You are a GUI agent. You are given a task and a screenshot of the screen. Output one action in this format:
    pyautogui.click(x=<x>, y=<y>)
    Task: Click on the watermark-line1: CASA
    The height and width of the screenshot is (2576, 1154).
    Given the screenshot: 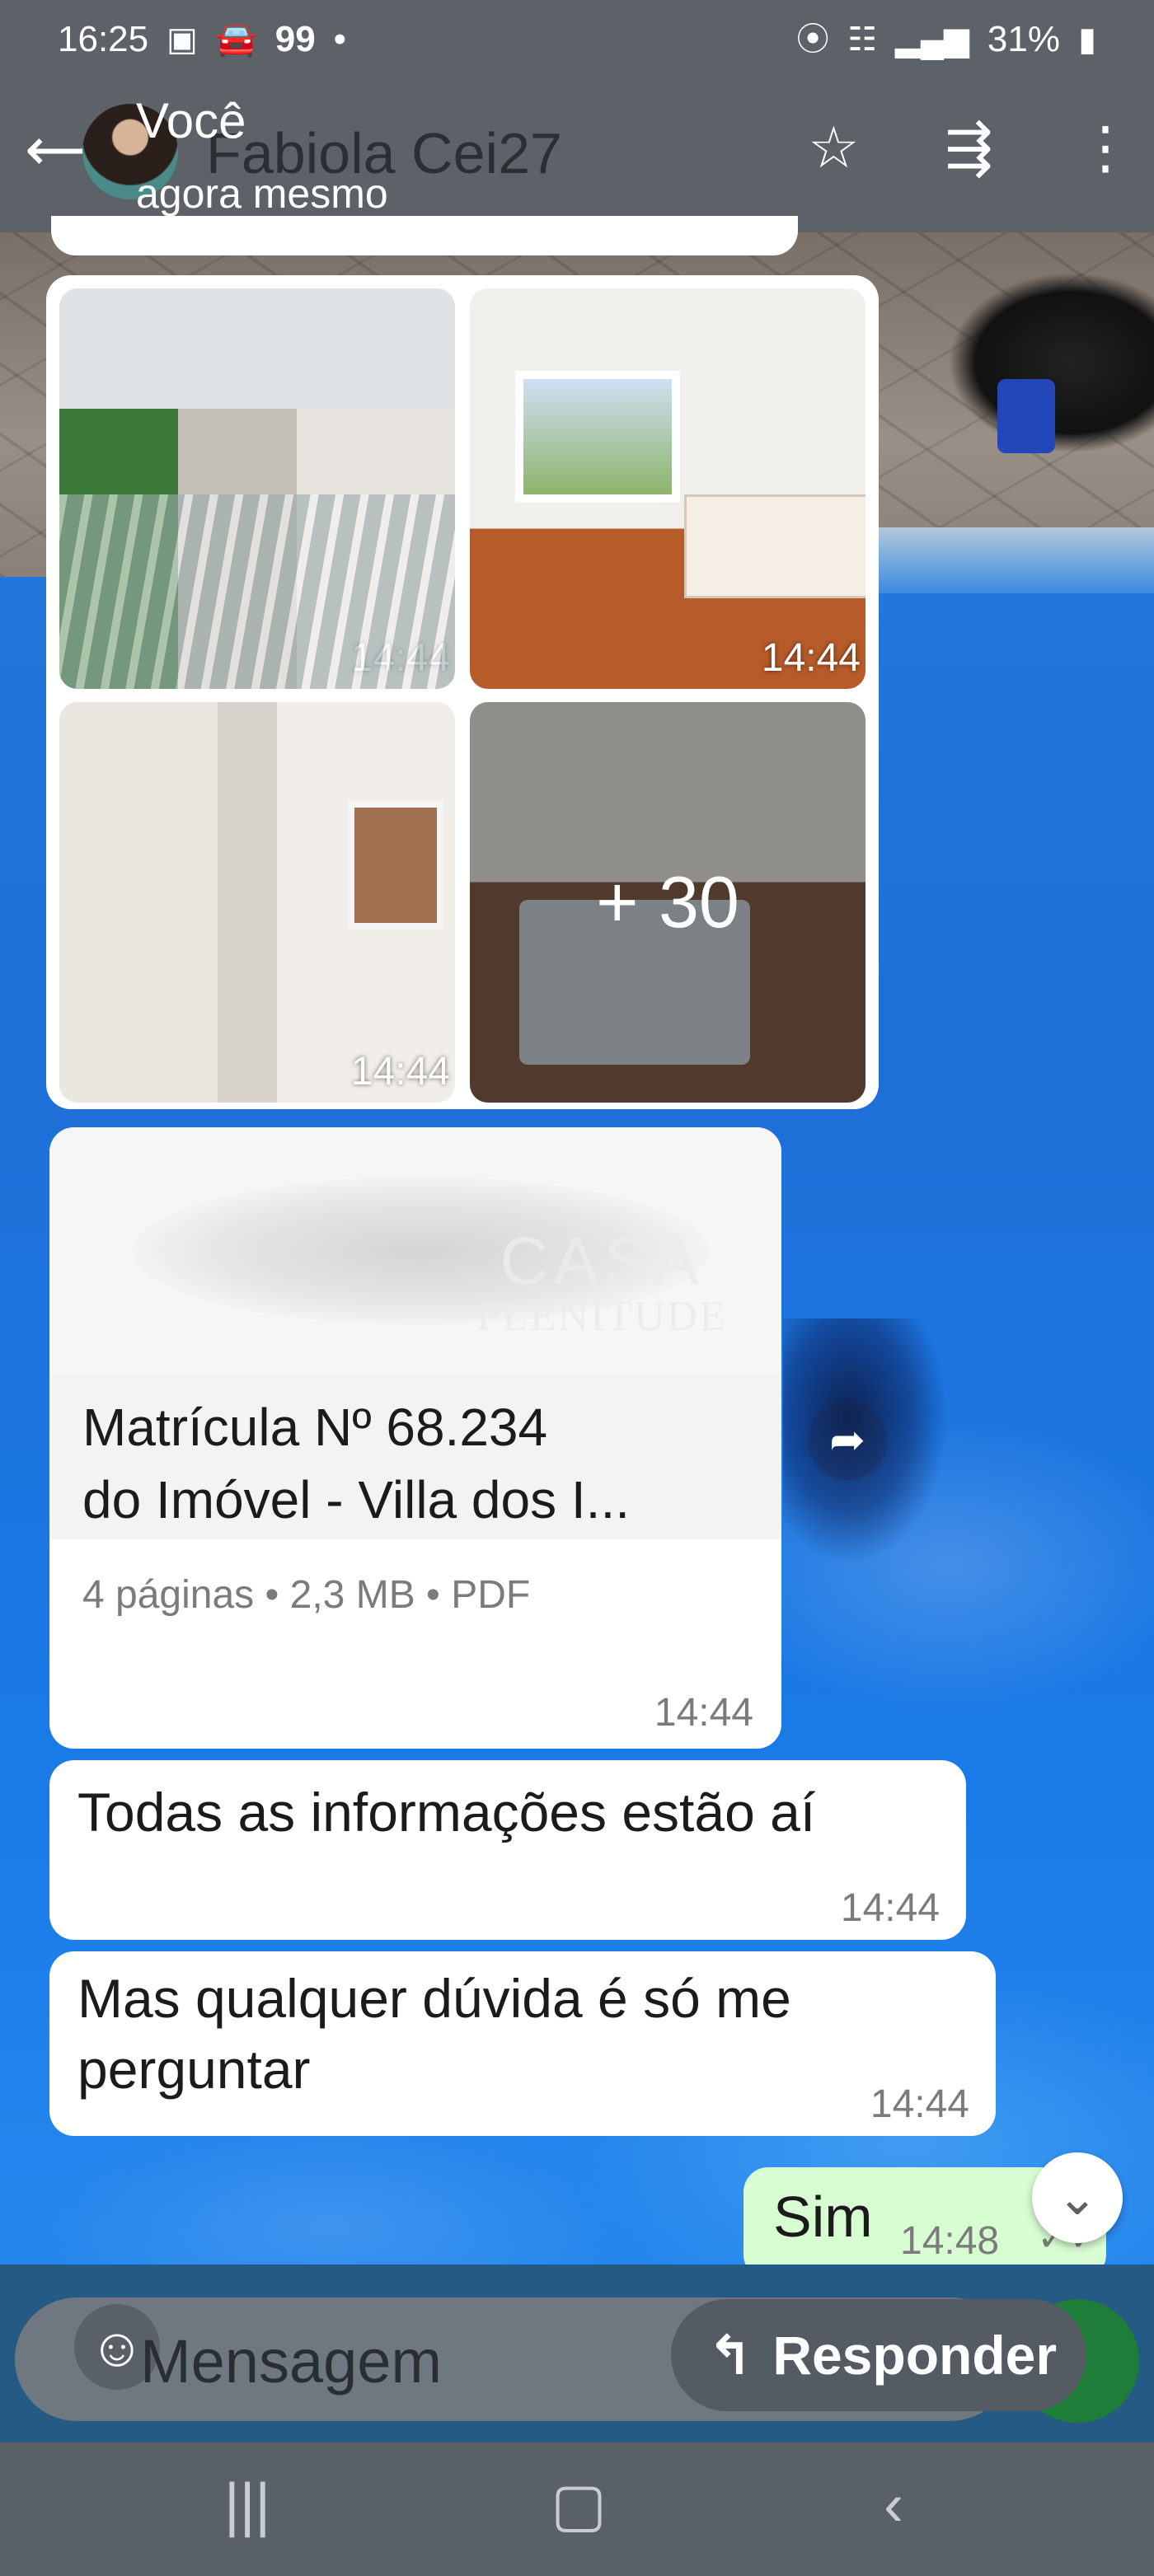 What is the action you would take?
    pyautogui.click(x=602, y=1261)
    